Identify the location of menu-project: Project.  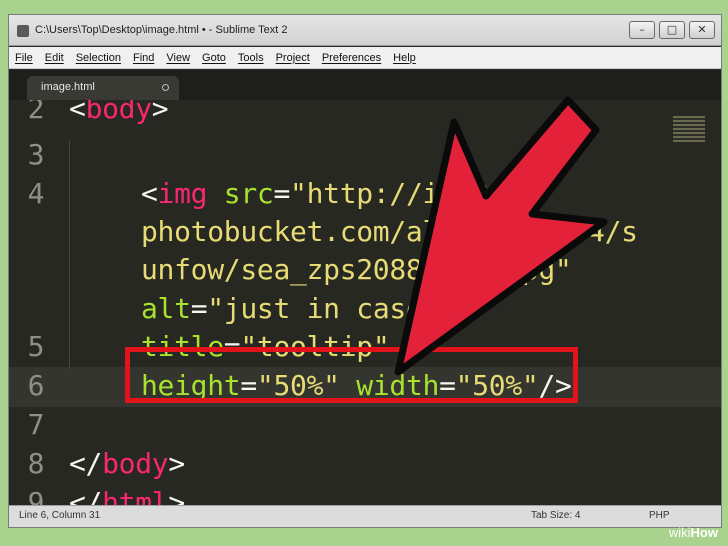
(293, 58).